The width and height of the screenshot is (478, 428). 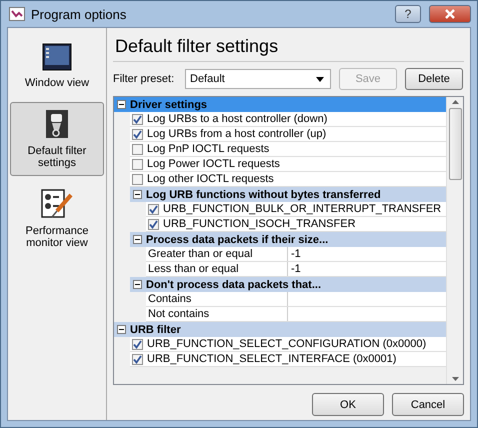 I want to click on property-label: Greater than or equal, so click(x=217, y=254).